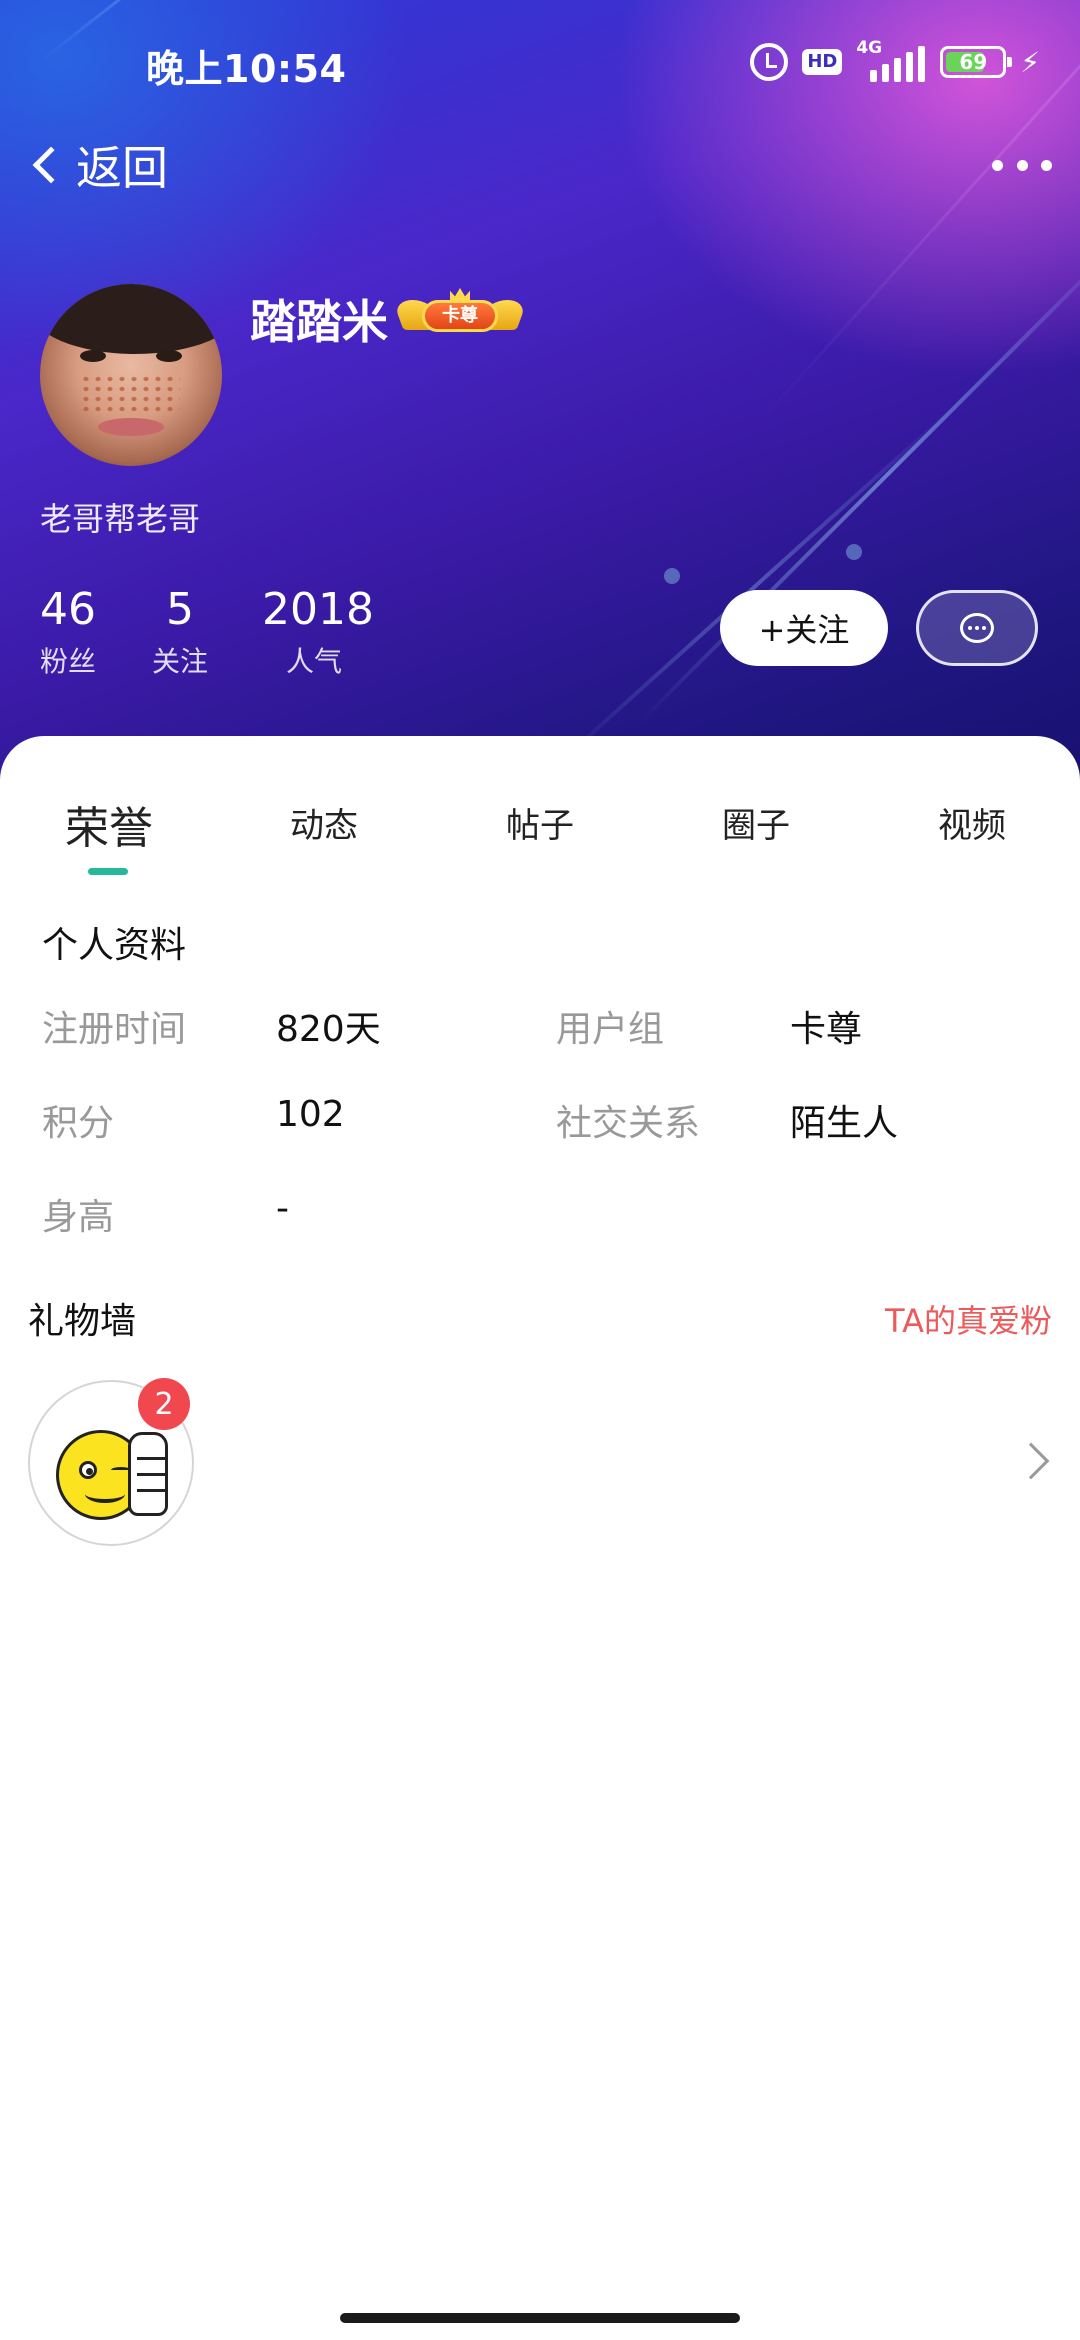 The width and height of the screenshot is (1080, 2340). Describe the element at coordinates (148, 1474) in the screenshot. I see `thumb-icon` at that location.